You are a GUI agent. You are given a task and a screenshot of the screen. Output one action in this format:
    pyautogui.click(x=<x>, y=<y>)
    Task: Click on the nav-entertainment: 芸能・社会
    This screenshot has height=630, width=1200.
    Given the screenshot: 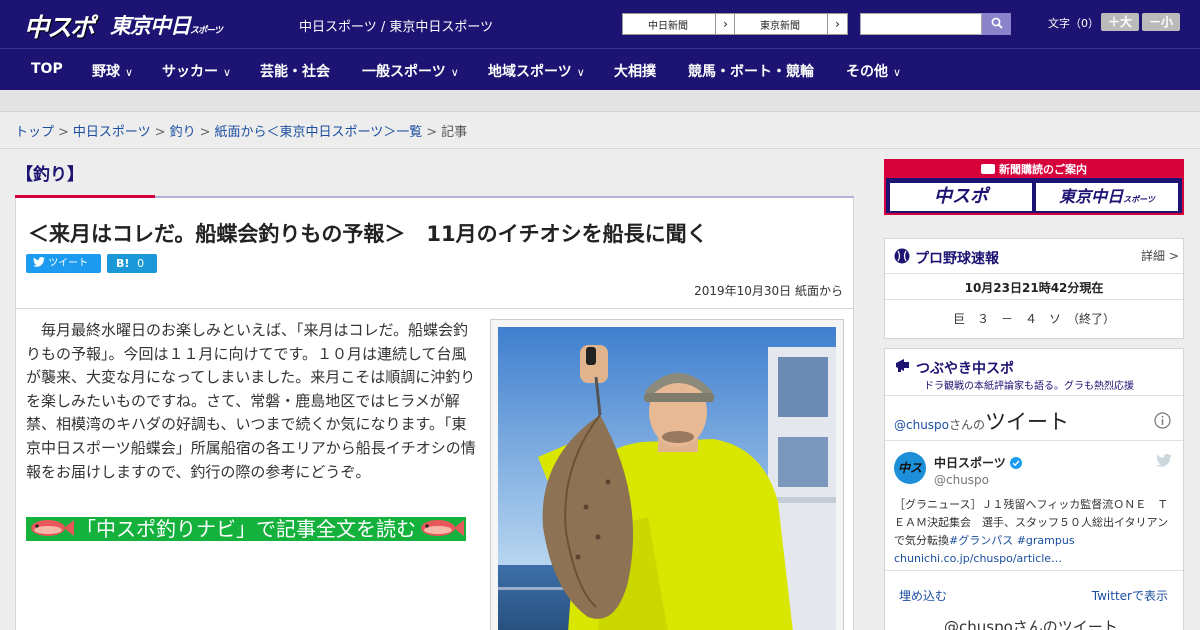 What is the action you would take?
    pyautogui.click(x=295, y=71)
    